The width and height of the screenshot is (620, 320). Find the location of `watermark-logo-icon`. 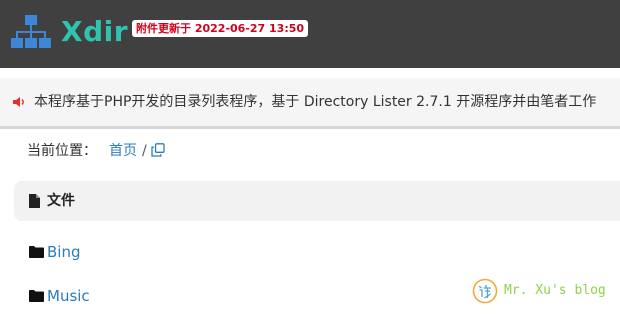

watermark-logo-icon is located at coordinates (485, 291).